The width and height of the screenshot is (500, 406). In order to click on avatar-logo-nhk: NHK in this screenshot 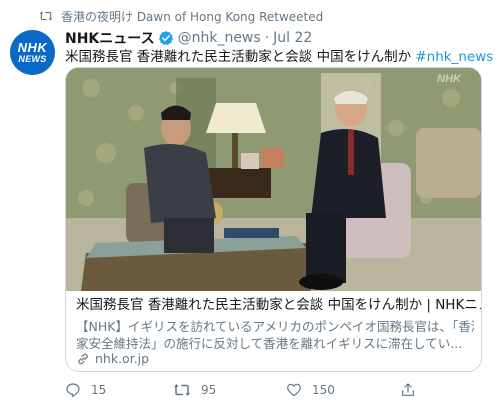, I will do `click(32, 47)`.